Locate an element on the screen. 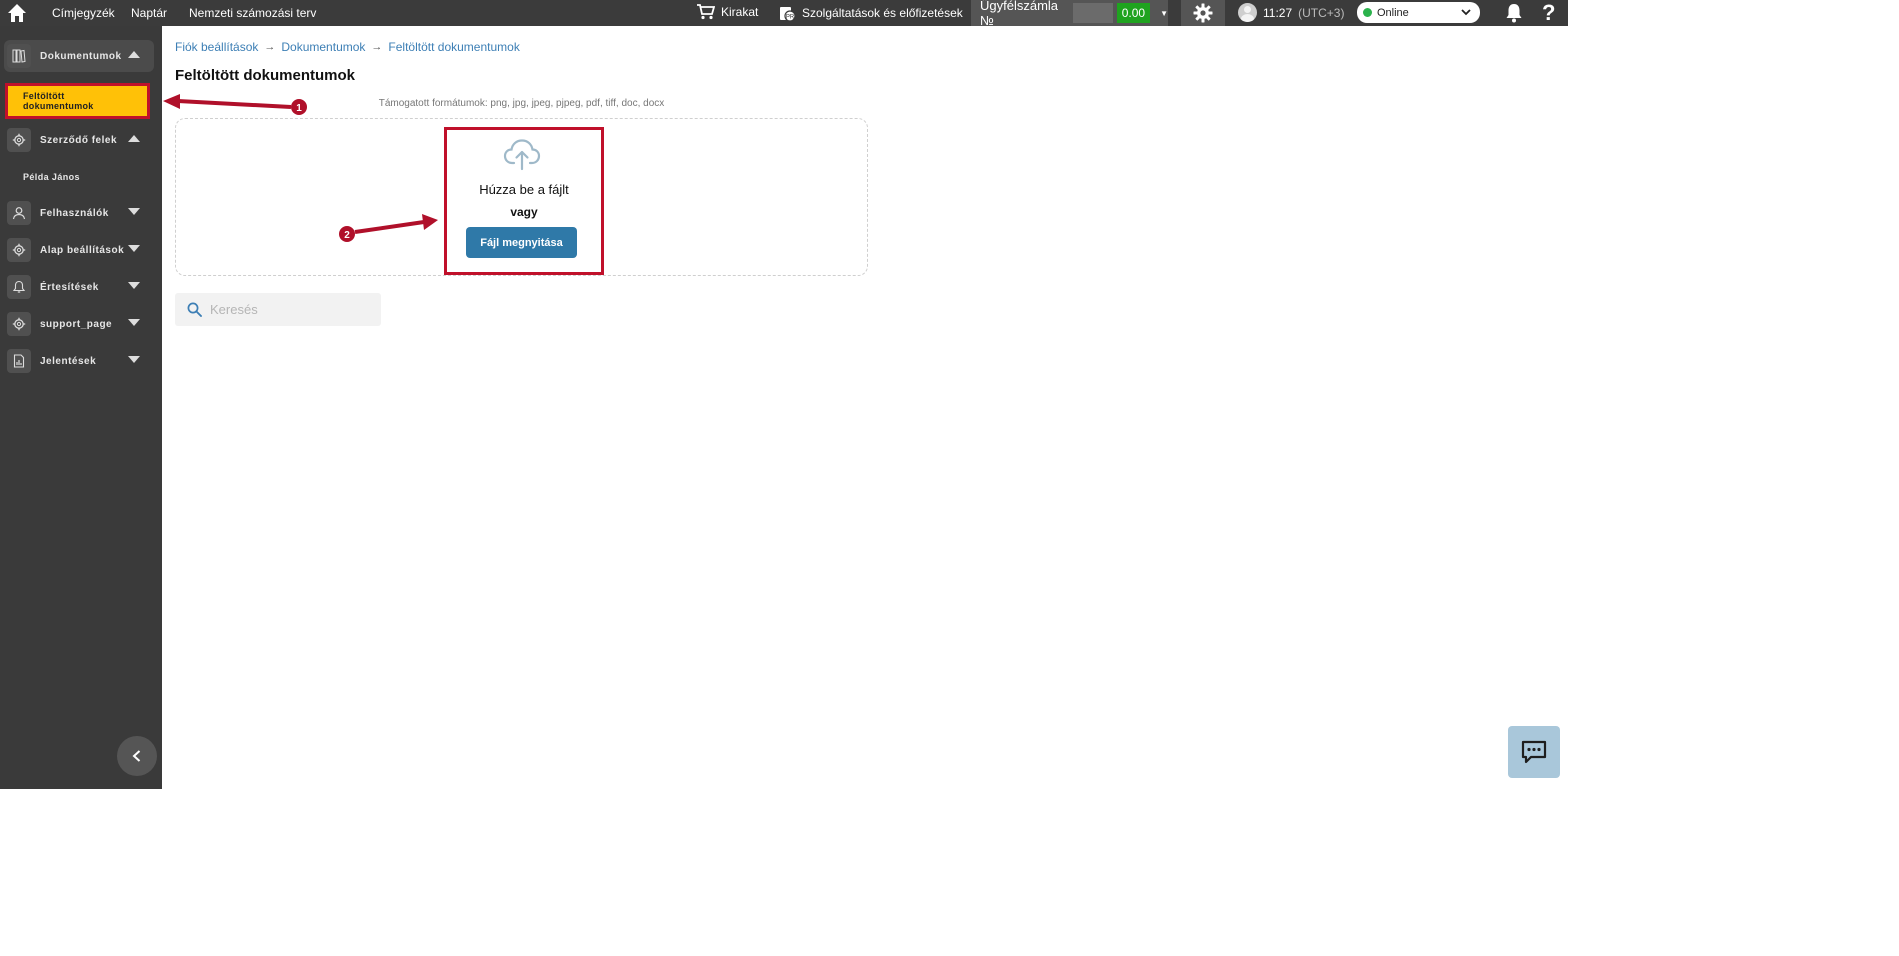 The width and height of the screenshot is (1899, 956). search-box is located at coordinates (278, 309).